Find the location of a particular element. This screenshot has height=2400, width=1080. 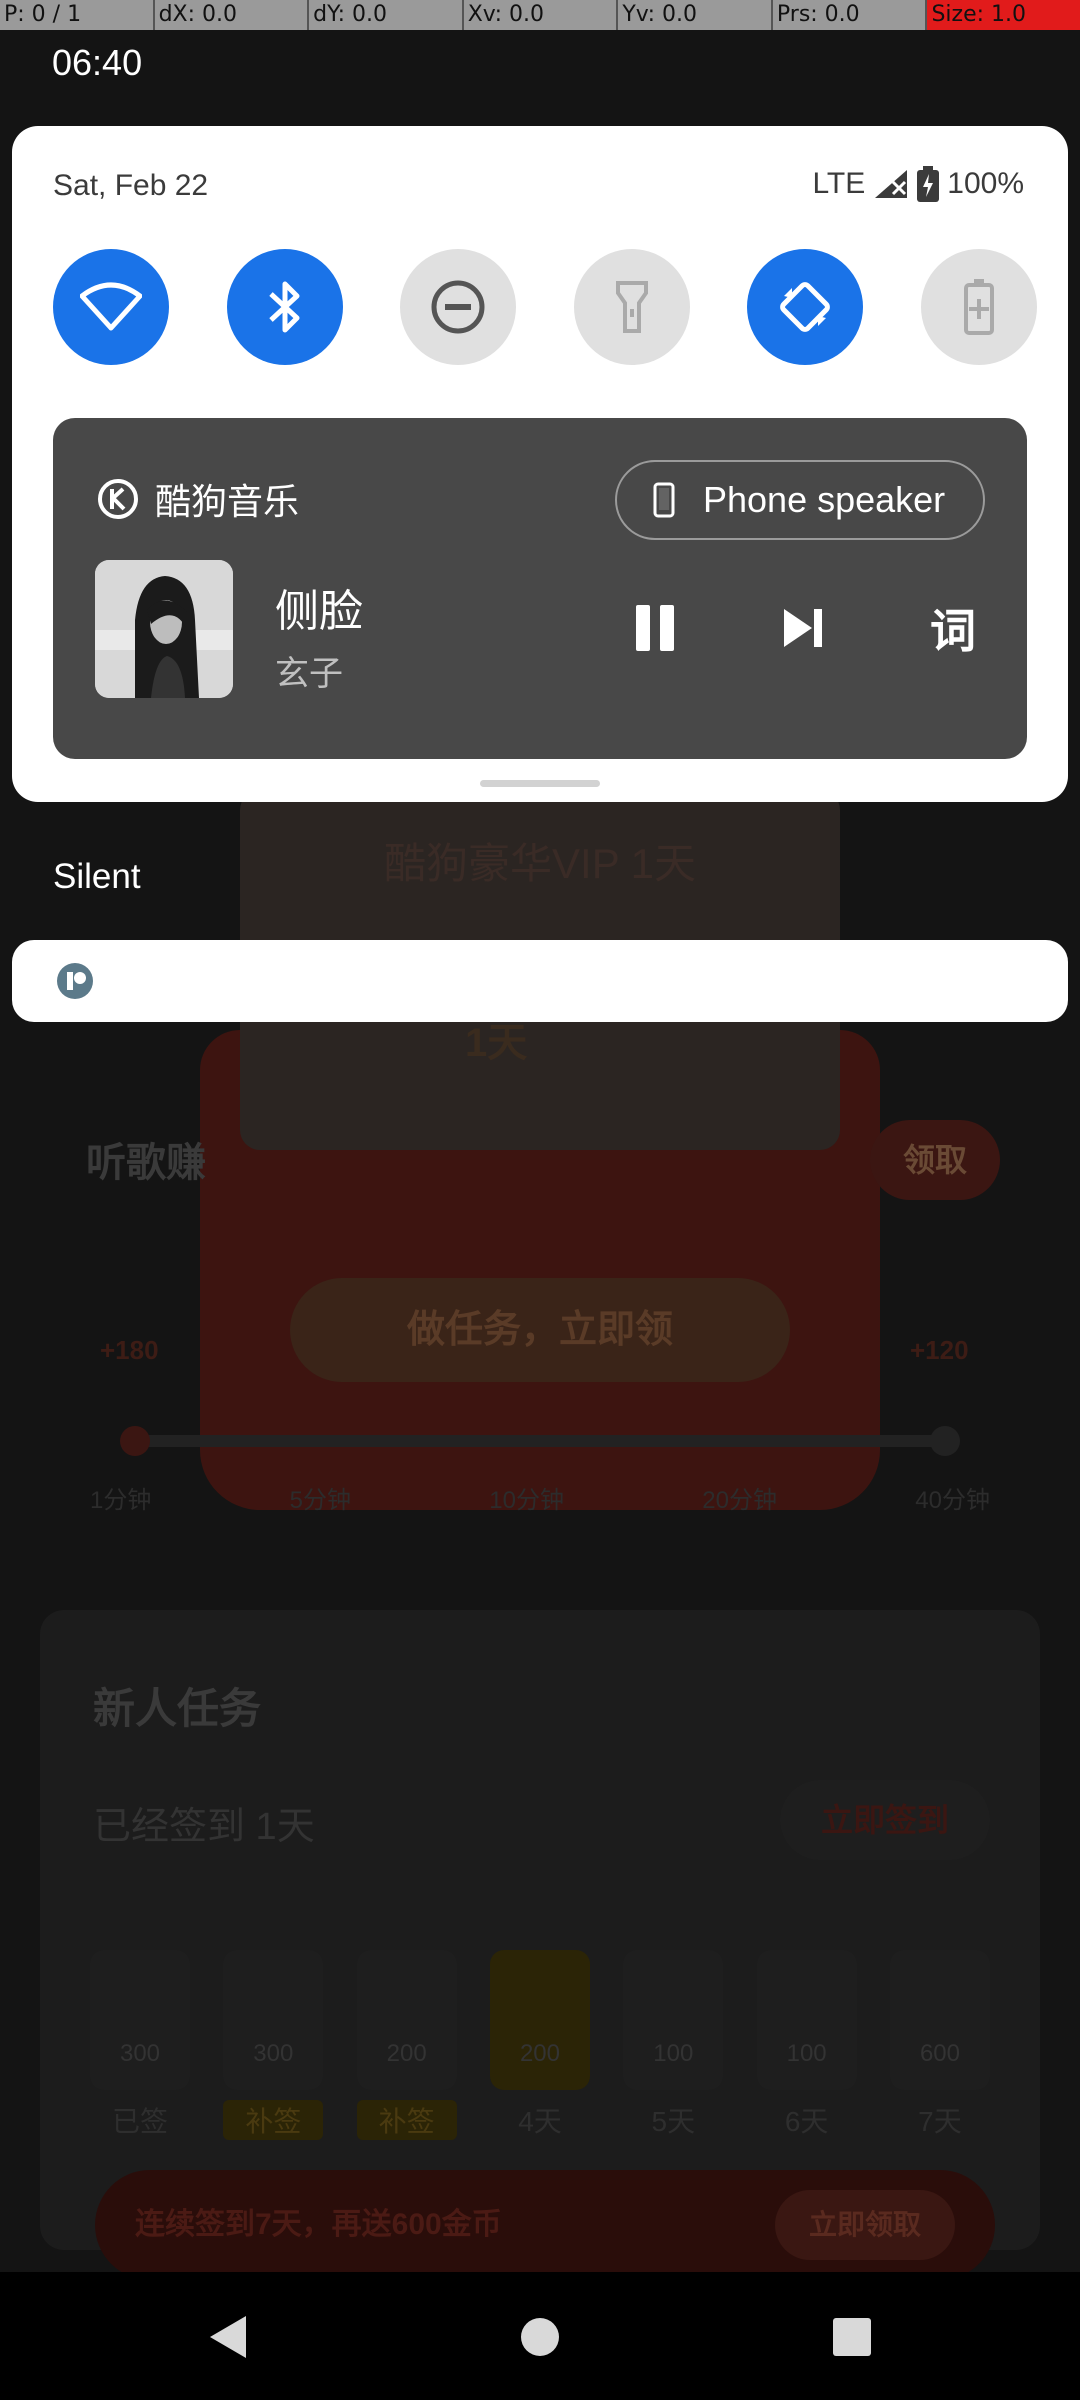

progress-end-dot is located at coordinates (945, 1441).